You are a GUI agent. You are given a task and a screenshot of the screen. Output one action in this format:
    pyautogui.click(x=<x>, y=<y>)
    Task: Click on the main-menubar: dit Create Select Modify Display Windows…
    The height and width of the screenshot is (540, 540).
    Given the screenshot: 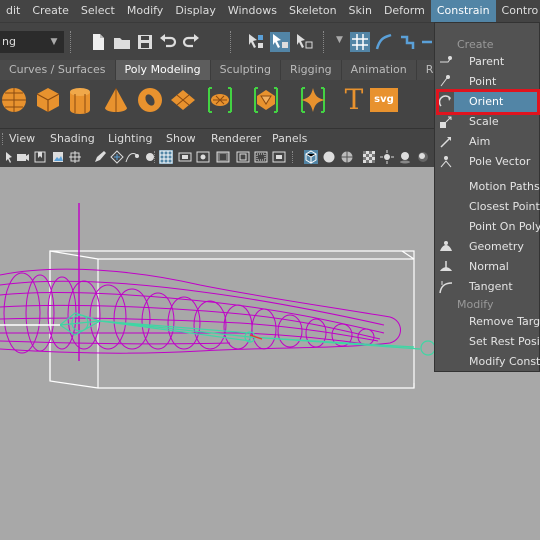 What is the action you would take?
    pyautogui.click(x=270, y=11)
    